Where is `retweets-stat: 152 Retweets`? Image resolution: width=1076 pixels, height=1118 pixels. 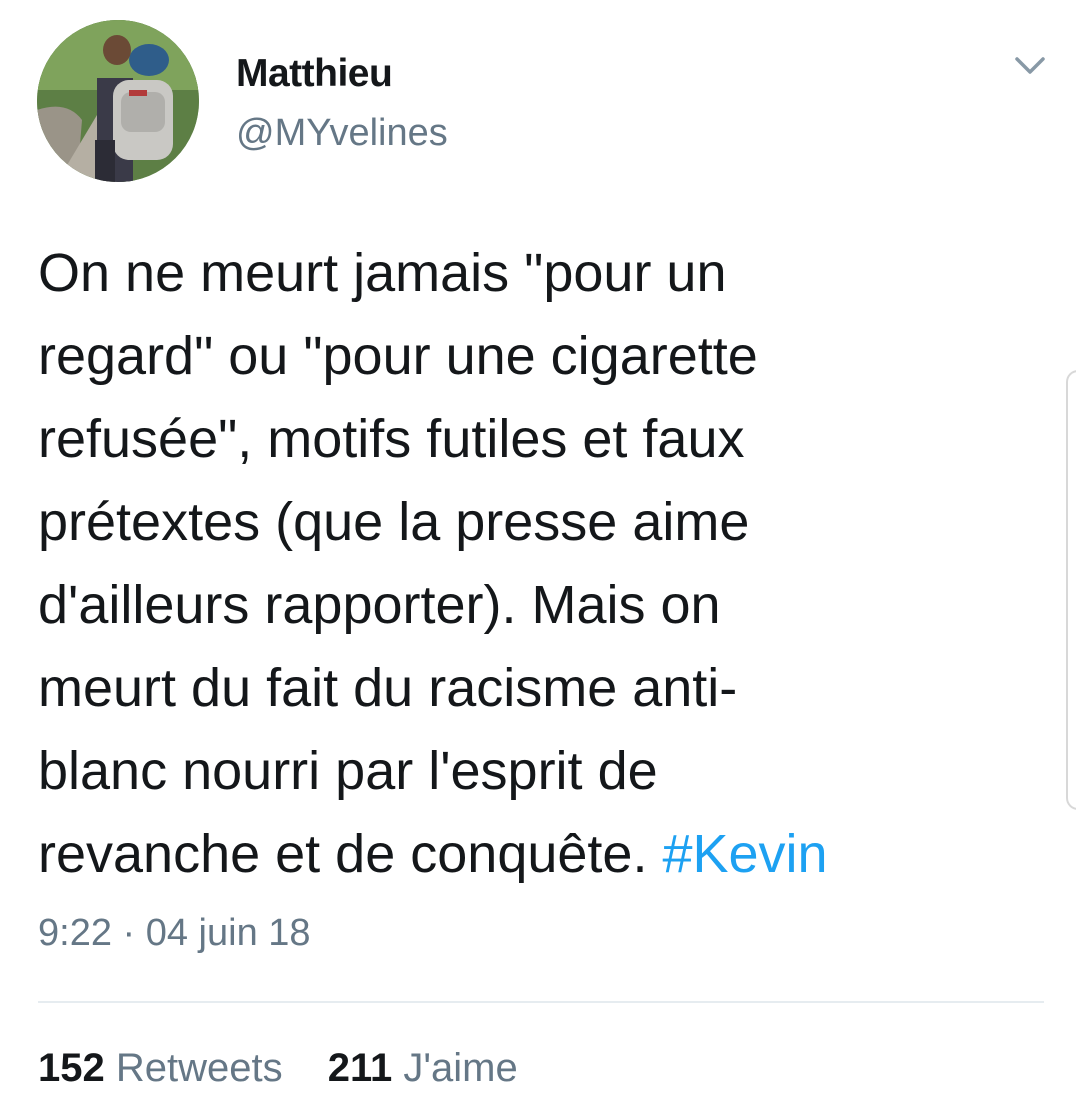
retweets-stat: 152 Retweets is located at coordinates (166, 1068).